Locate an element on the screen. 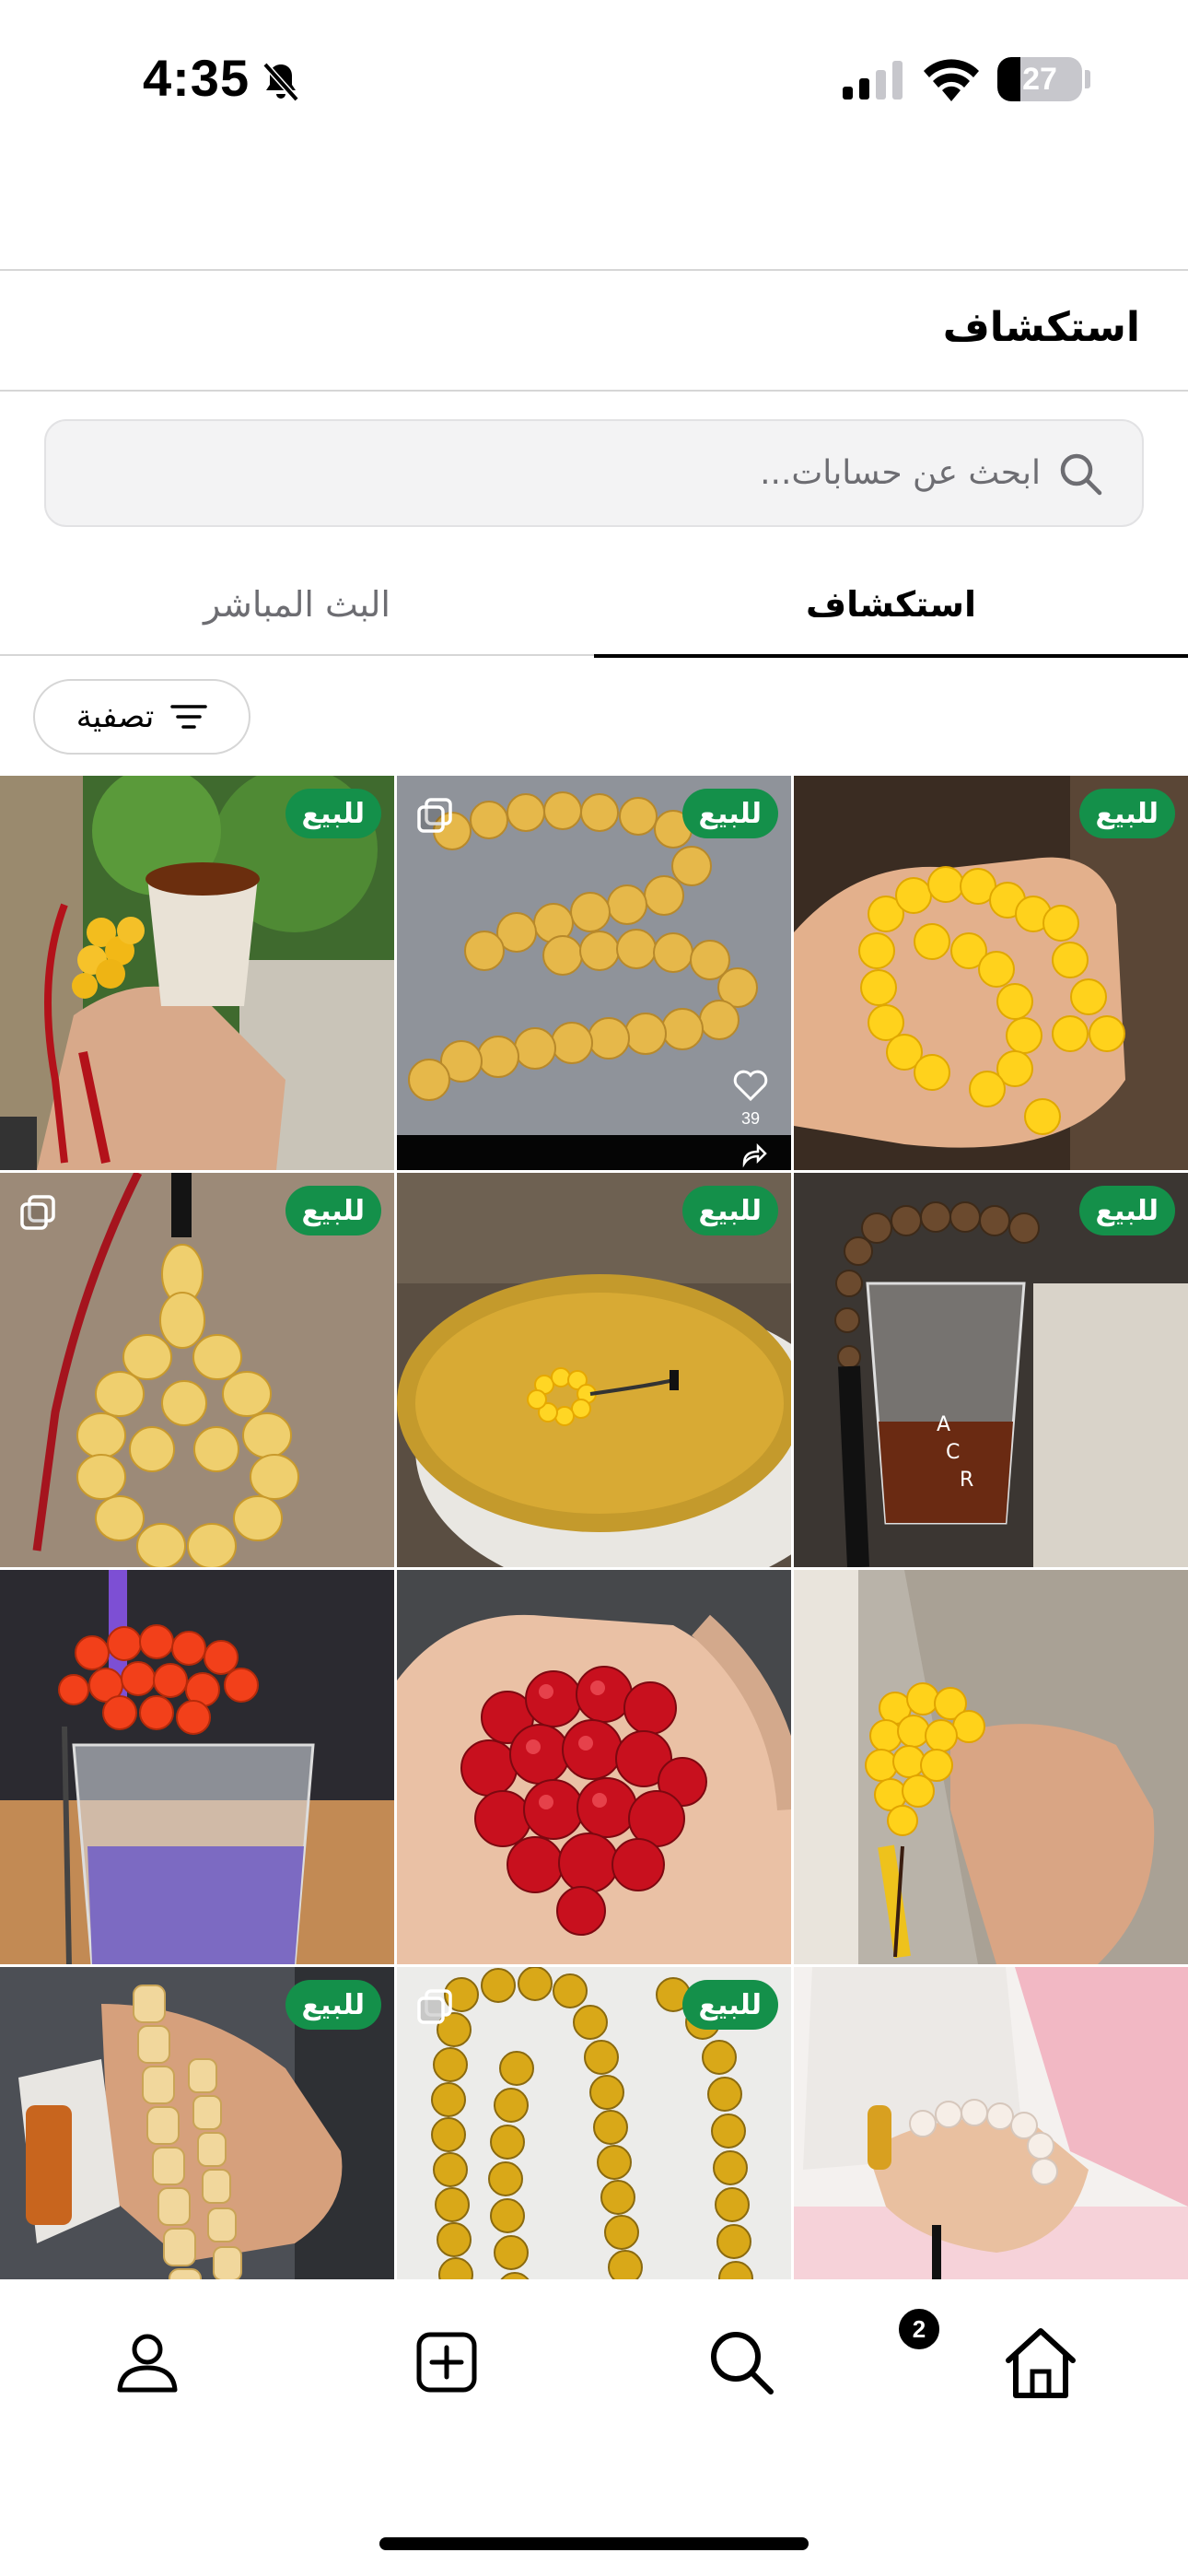 The width and height of the screenshot is (1188, 2576). search-bar is located at coordinates (594, 473).